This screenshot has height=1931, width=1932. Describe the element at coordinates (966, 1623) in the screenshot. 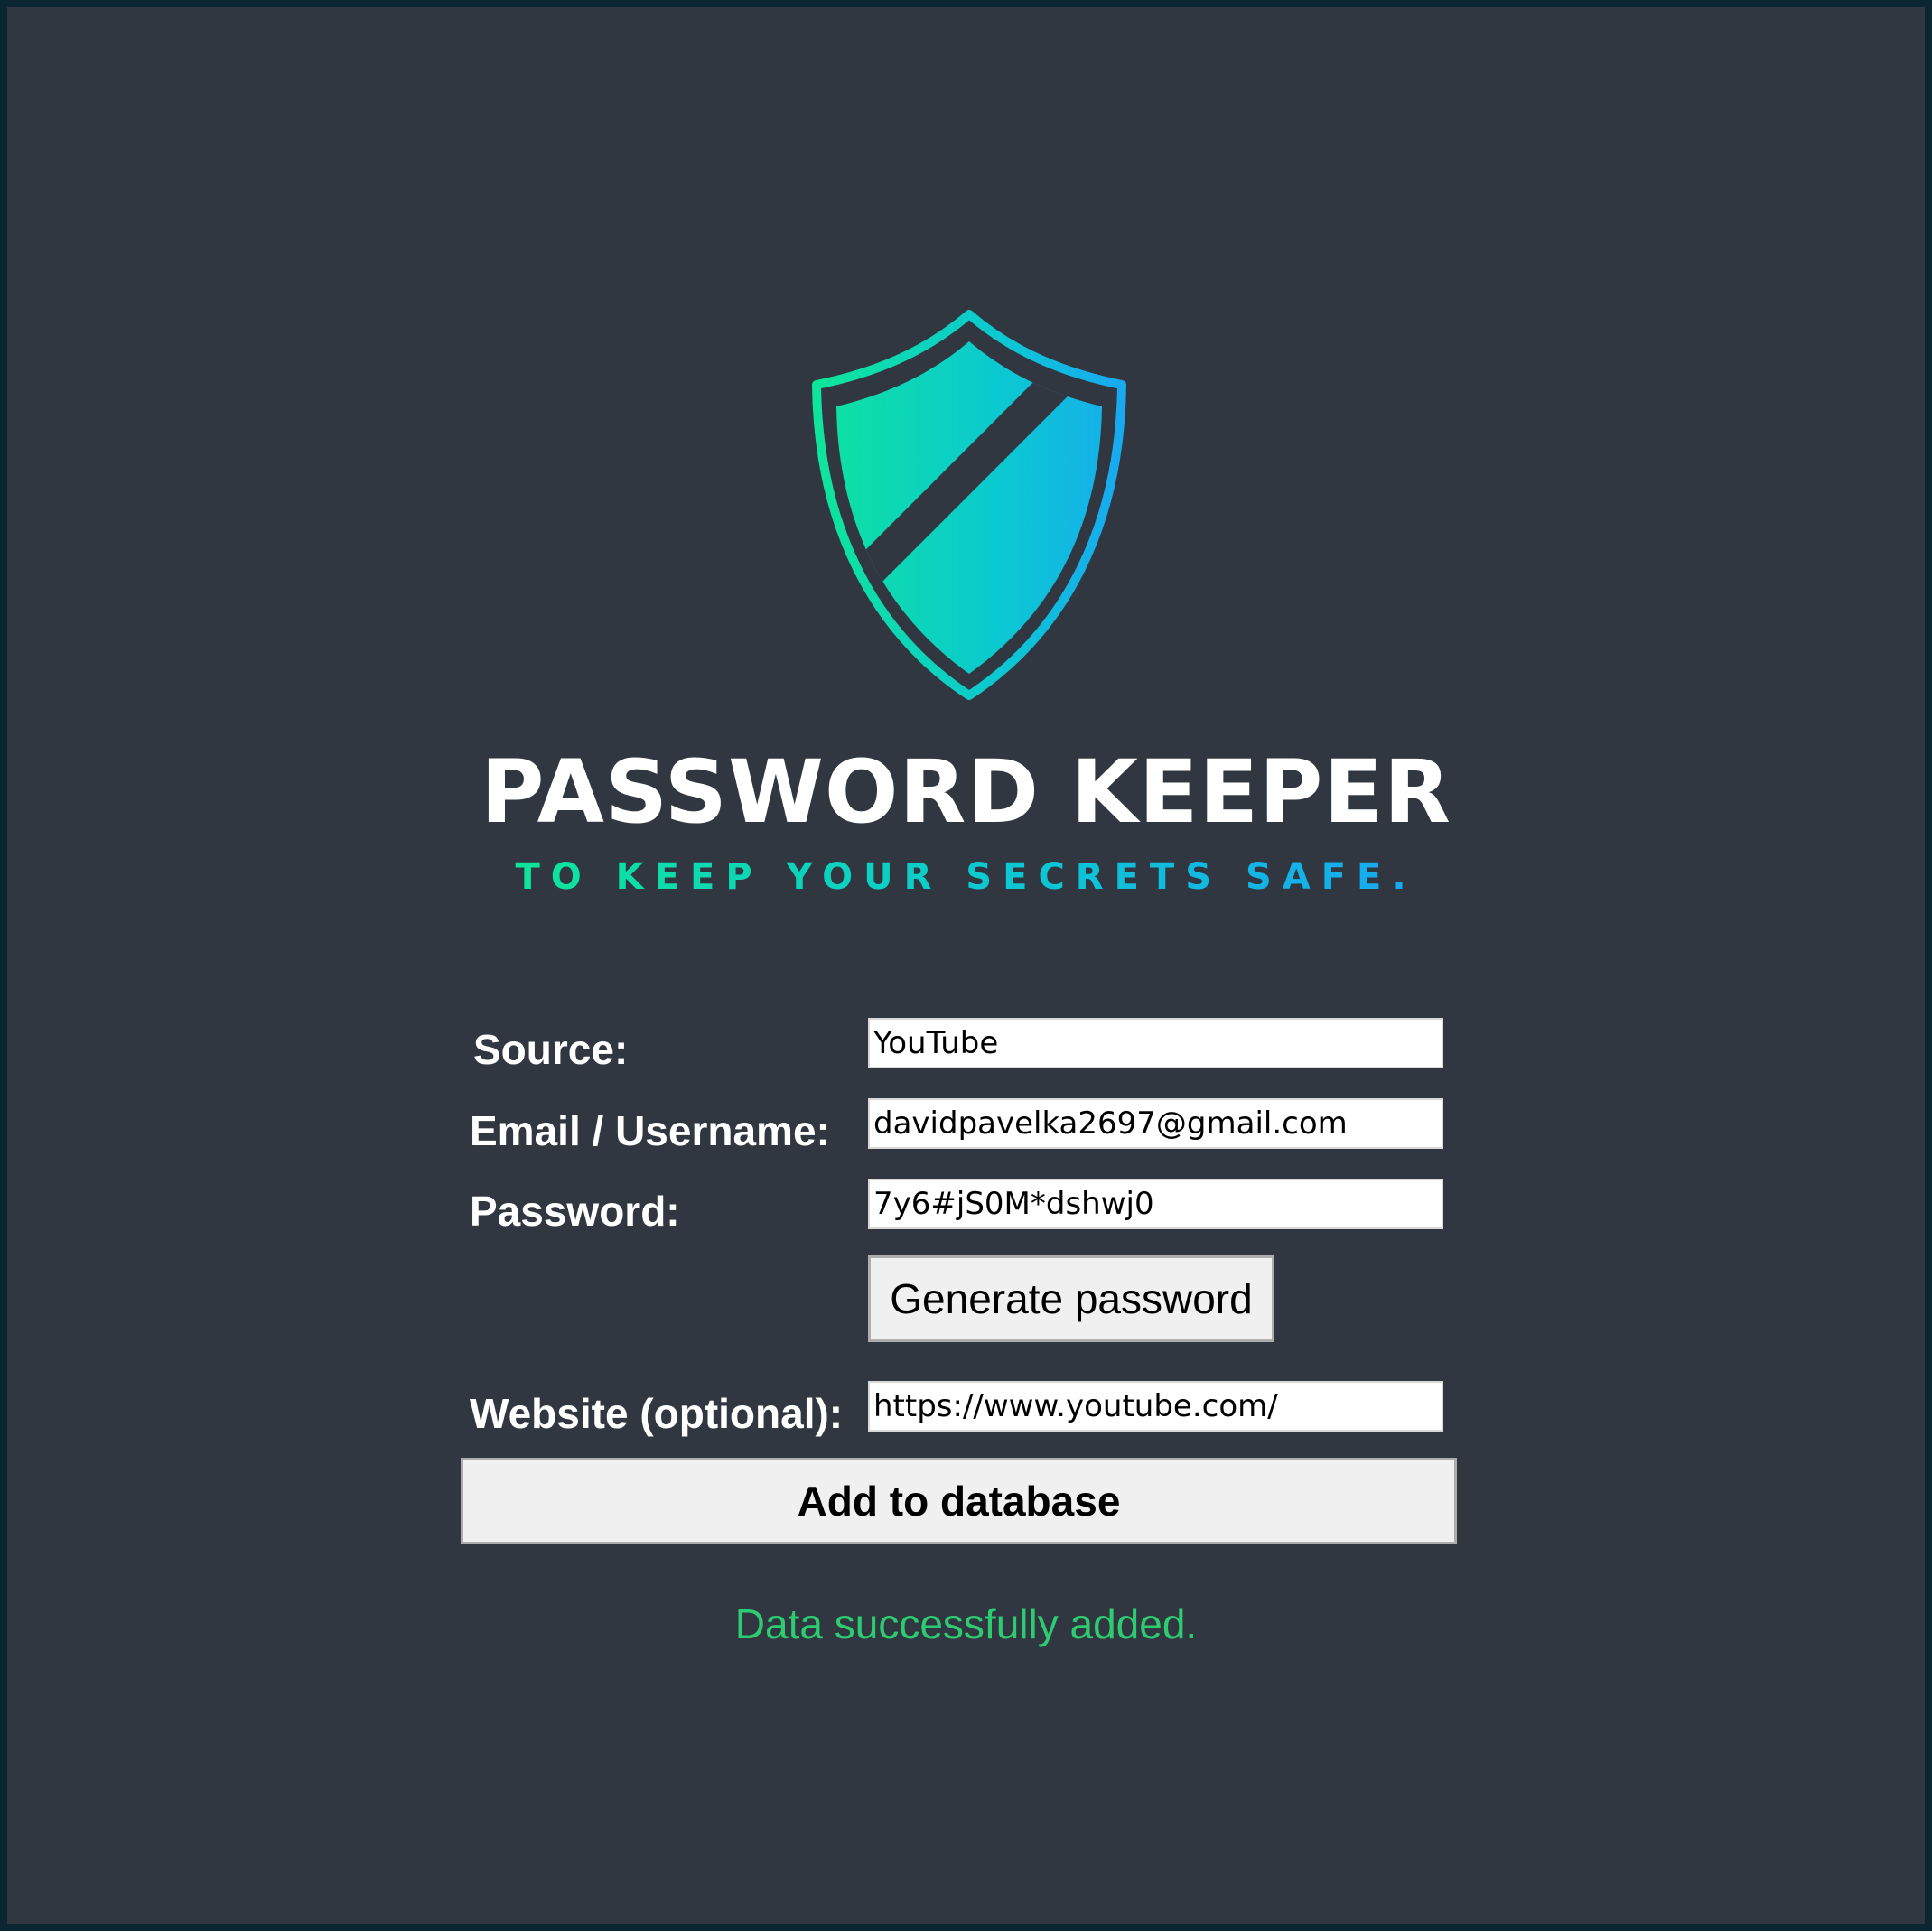

I see `status-message: Data successfully added.` at that location.